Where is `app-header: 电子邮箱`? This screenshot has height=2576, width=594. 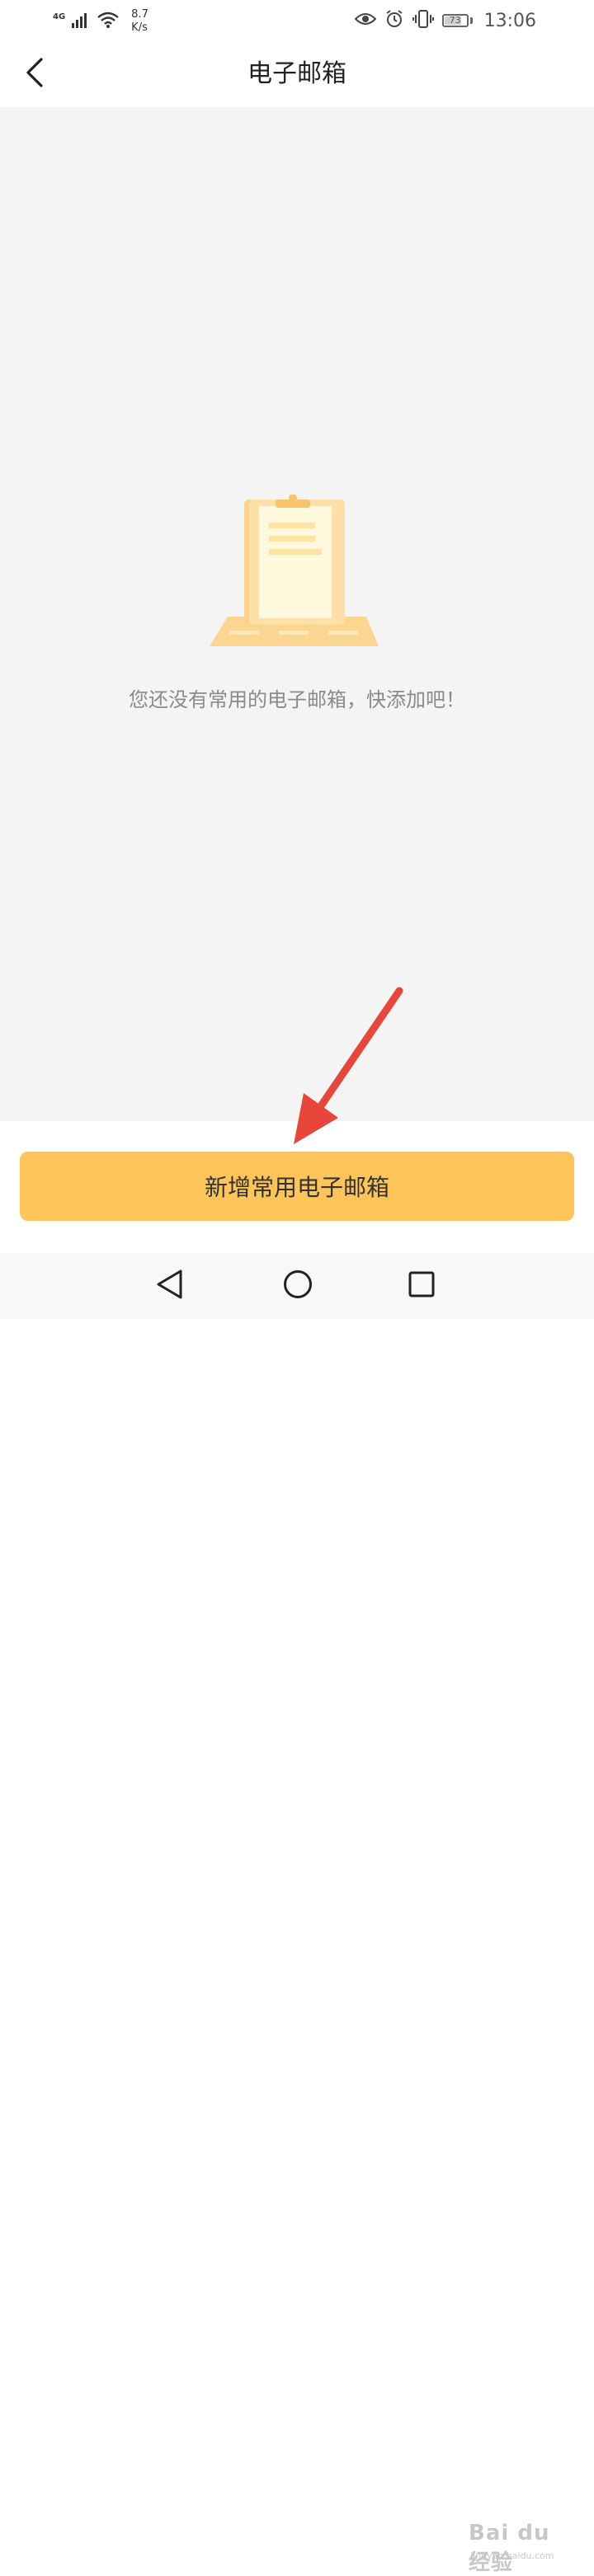
app-header: 电子邮箱 is located at coordinates (297, 74).